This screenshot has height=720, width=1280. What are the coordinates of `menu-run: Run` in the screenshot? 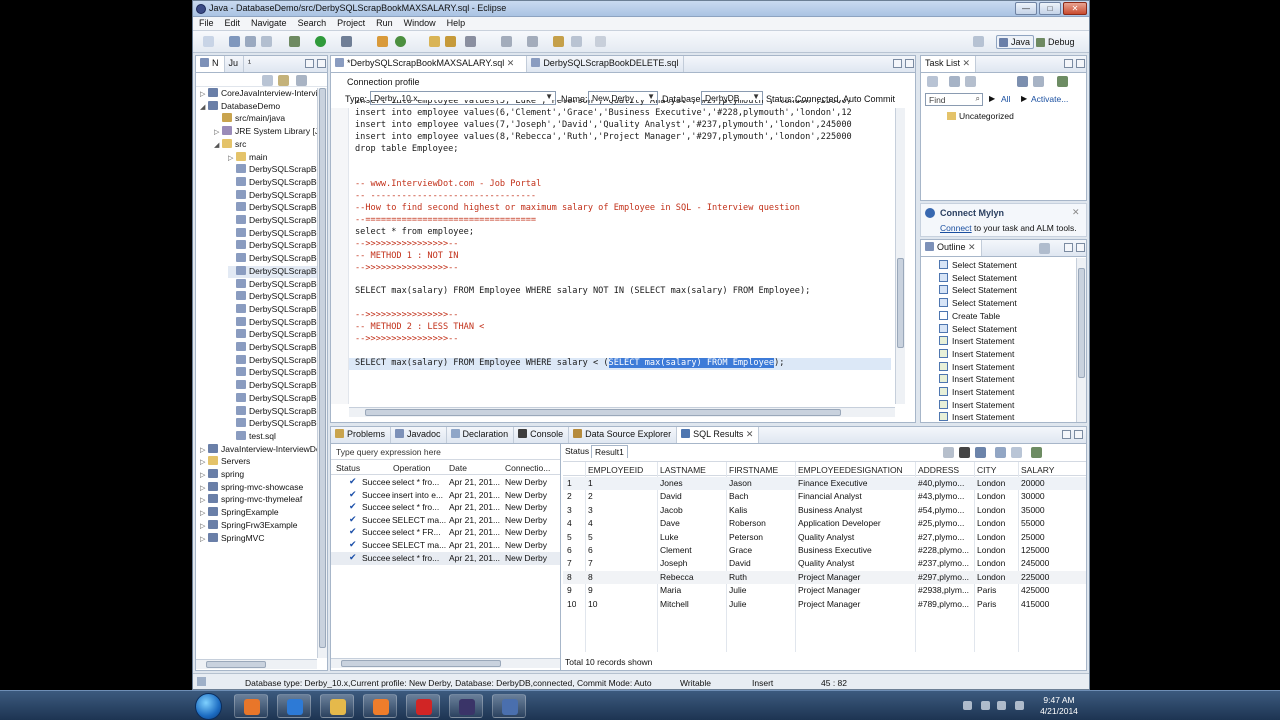 It's located at (384, 22).